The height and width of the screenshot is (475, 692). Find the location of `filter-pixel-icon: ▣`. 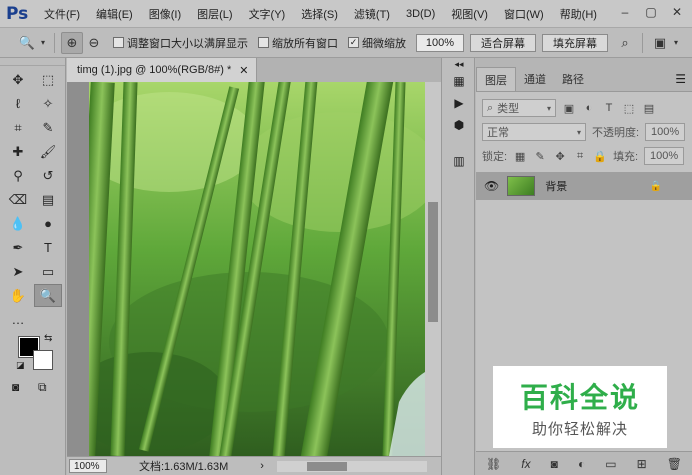

filter-pixel-icon: ▣ is located at coordinates (569, 108).